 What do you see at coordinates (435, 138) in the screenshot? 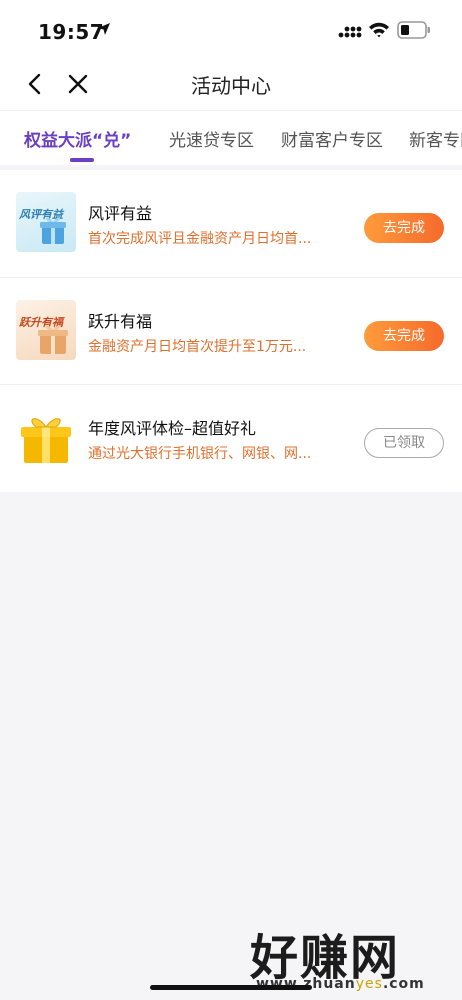
I see `tab-xinke: 新客专区` at bounding box center [435, 138].